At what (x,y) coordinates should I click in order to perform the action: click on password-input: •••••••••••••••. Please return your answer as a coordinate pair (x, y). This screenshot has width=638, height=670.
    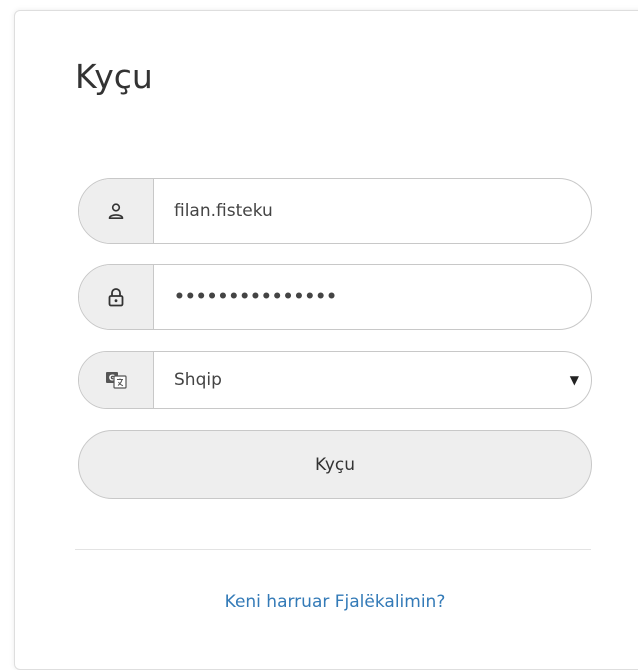
    Looking at the image, I should click on (372, 297).